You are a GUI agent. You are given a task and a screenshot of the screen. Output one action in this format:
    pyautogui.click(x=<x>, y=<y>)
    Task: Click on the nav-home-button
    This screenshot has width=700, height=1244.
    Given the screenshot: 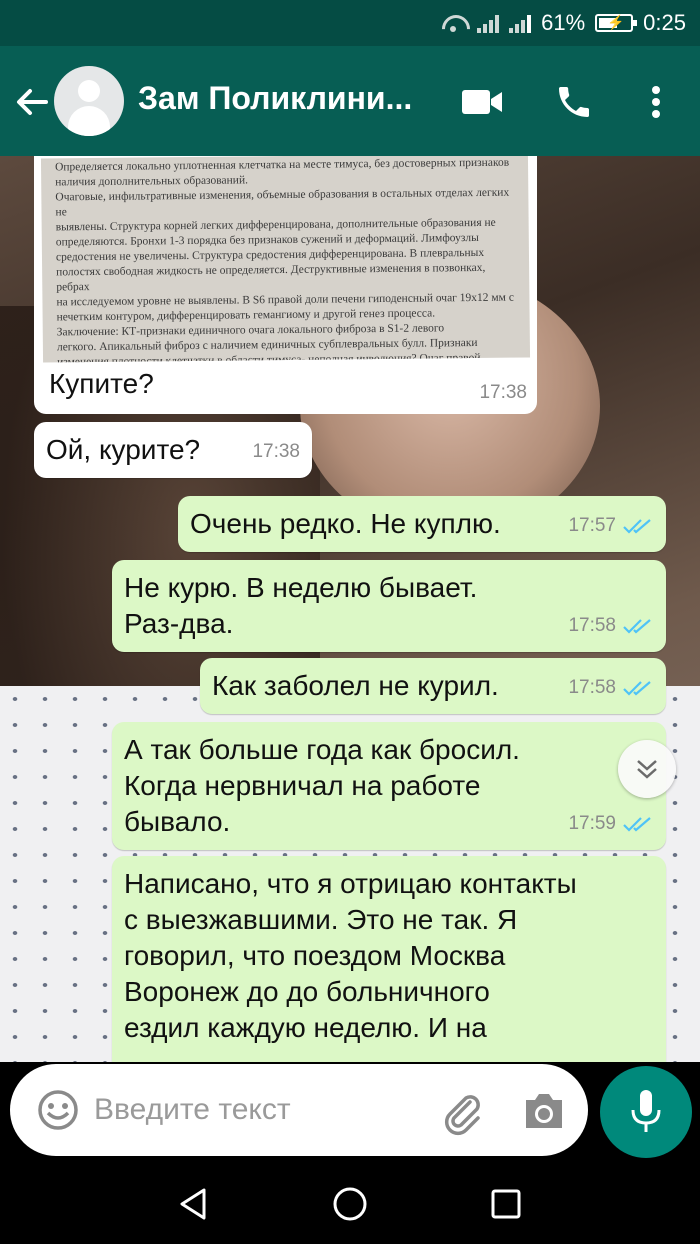 What is the action you would take?
    pyautogui.click(x=350, y=1204)
    